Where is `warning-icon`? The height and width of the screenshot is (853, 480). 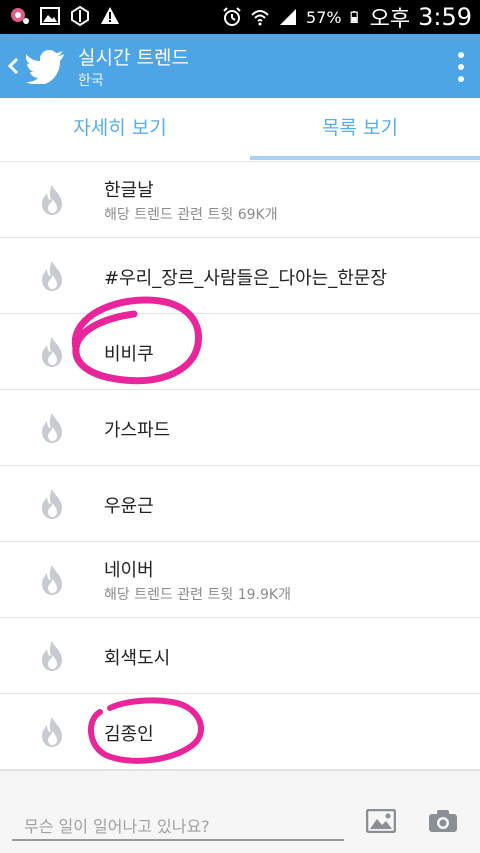 warning-icon is located at coordinates (110, 15).